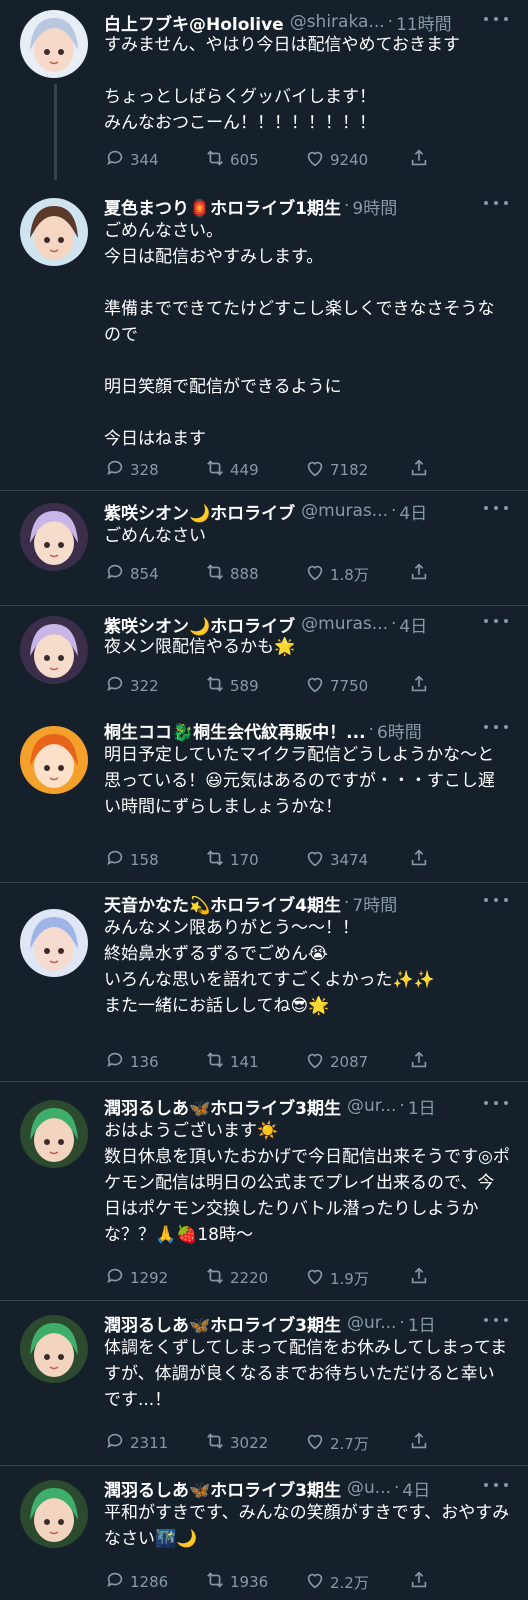 The height and width of the screenshot is (1600, 528). I want to click on retweet-count: 605, so click(244, 160).